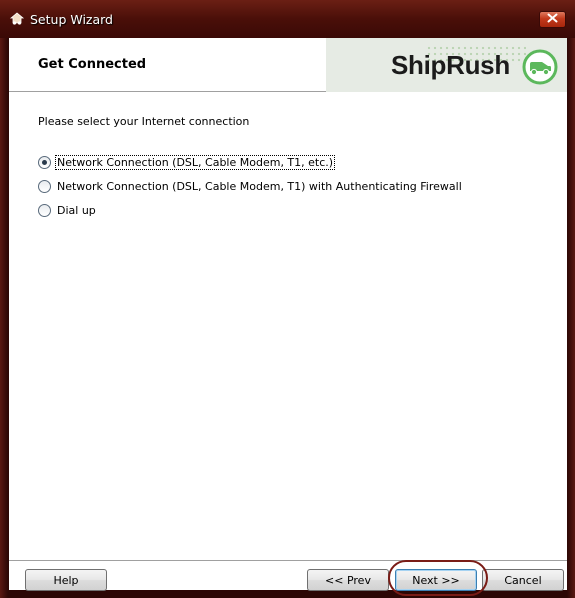  What do you see at coordinates (438, 578) in the screenshot?
I see `next-button-highlight-annotation` at bounding box center [438, 578].